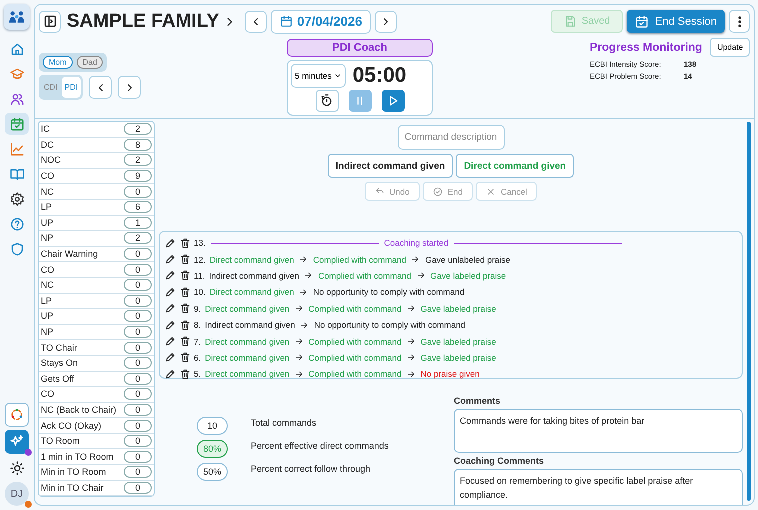  Describe the element at coordinates (212, 449) in the screenshot. I see `stat-value: 80%` at that location.